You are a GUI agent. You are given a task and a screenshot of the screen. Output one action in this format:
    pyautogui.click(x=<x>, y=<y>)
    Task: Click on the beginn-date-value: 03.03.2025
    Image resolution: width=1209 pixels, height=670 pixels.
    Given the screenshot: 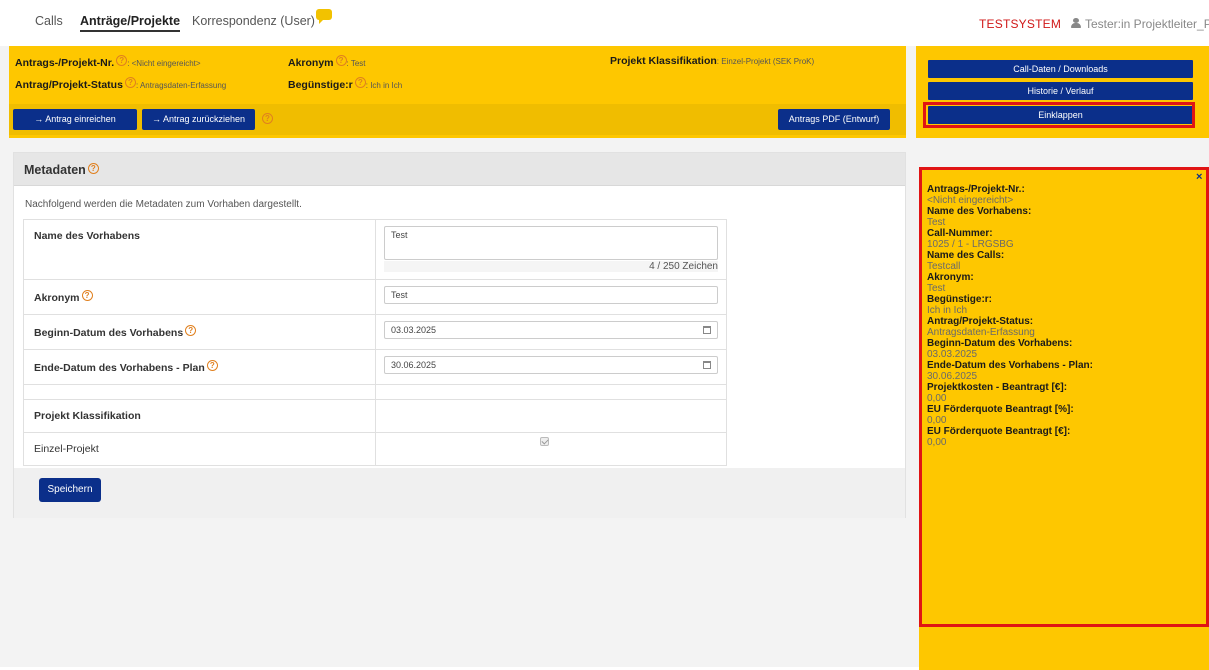 What is the action you would take?
    pyautogui.click(x=414, y=330)
    